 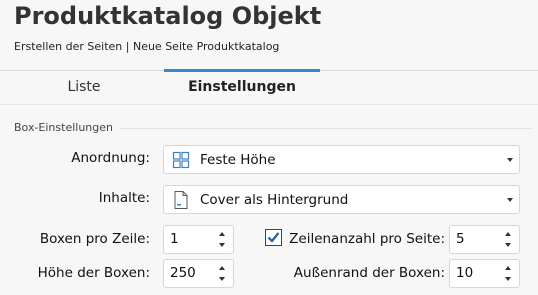 I want to click on hoehe-boxen-value: 250, so click(x=183, y=273).